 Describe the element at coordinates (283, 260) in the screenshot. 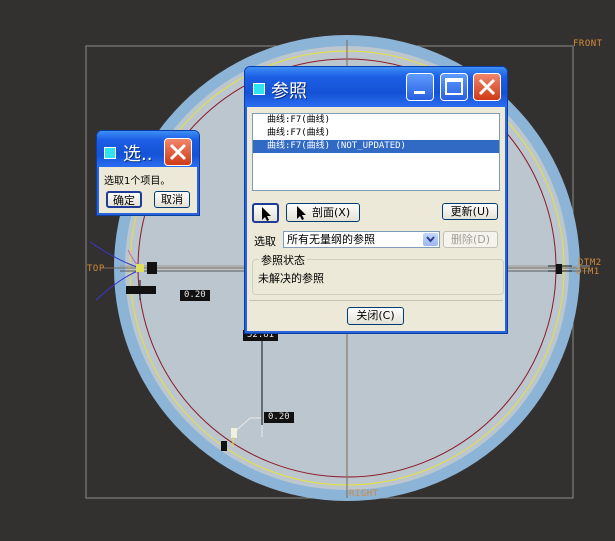

I see `reference-status-caption: 参照状态` at that location.